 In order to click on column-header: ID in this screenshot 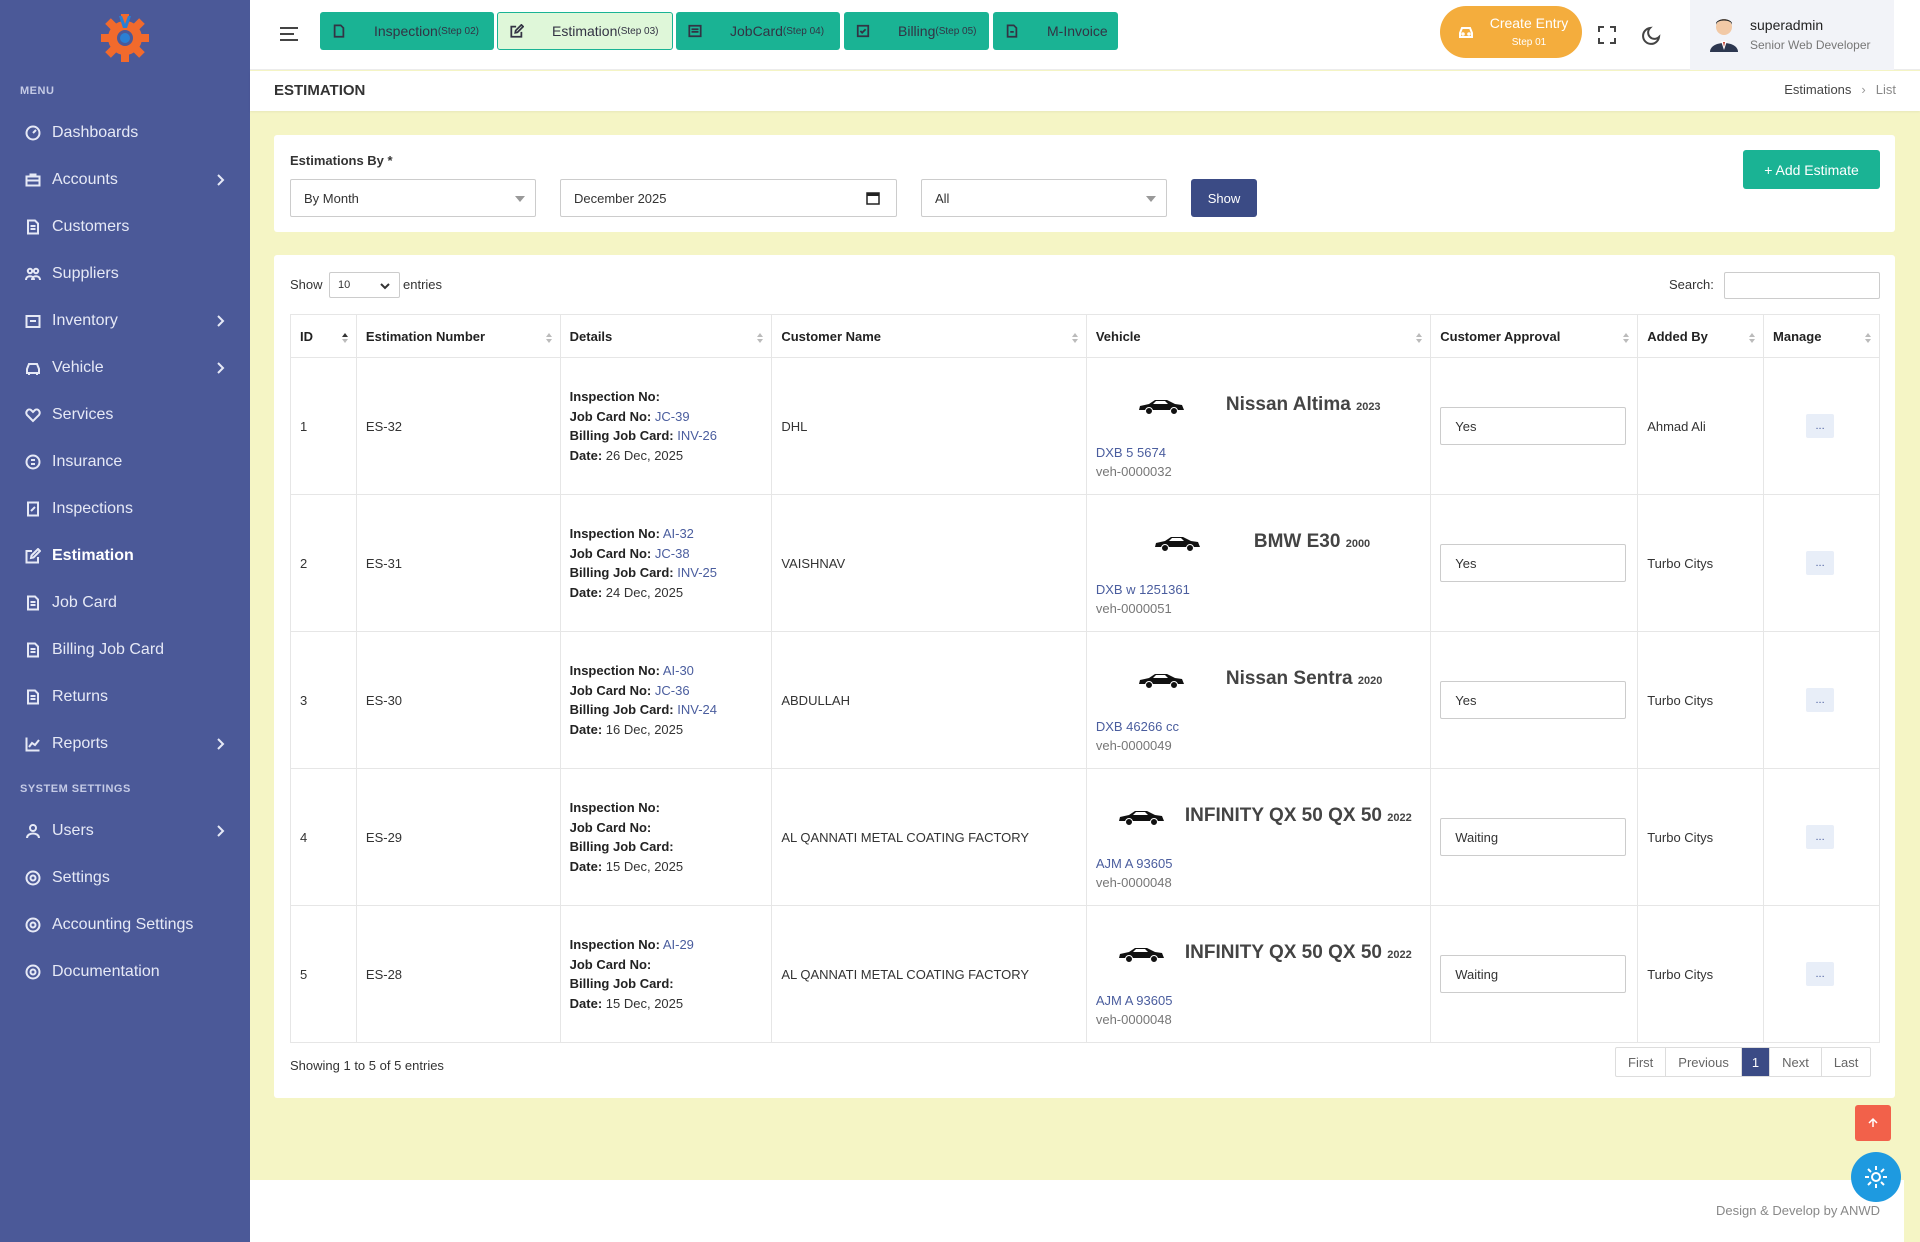, I will do `click(323, 336)`.